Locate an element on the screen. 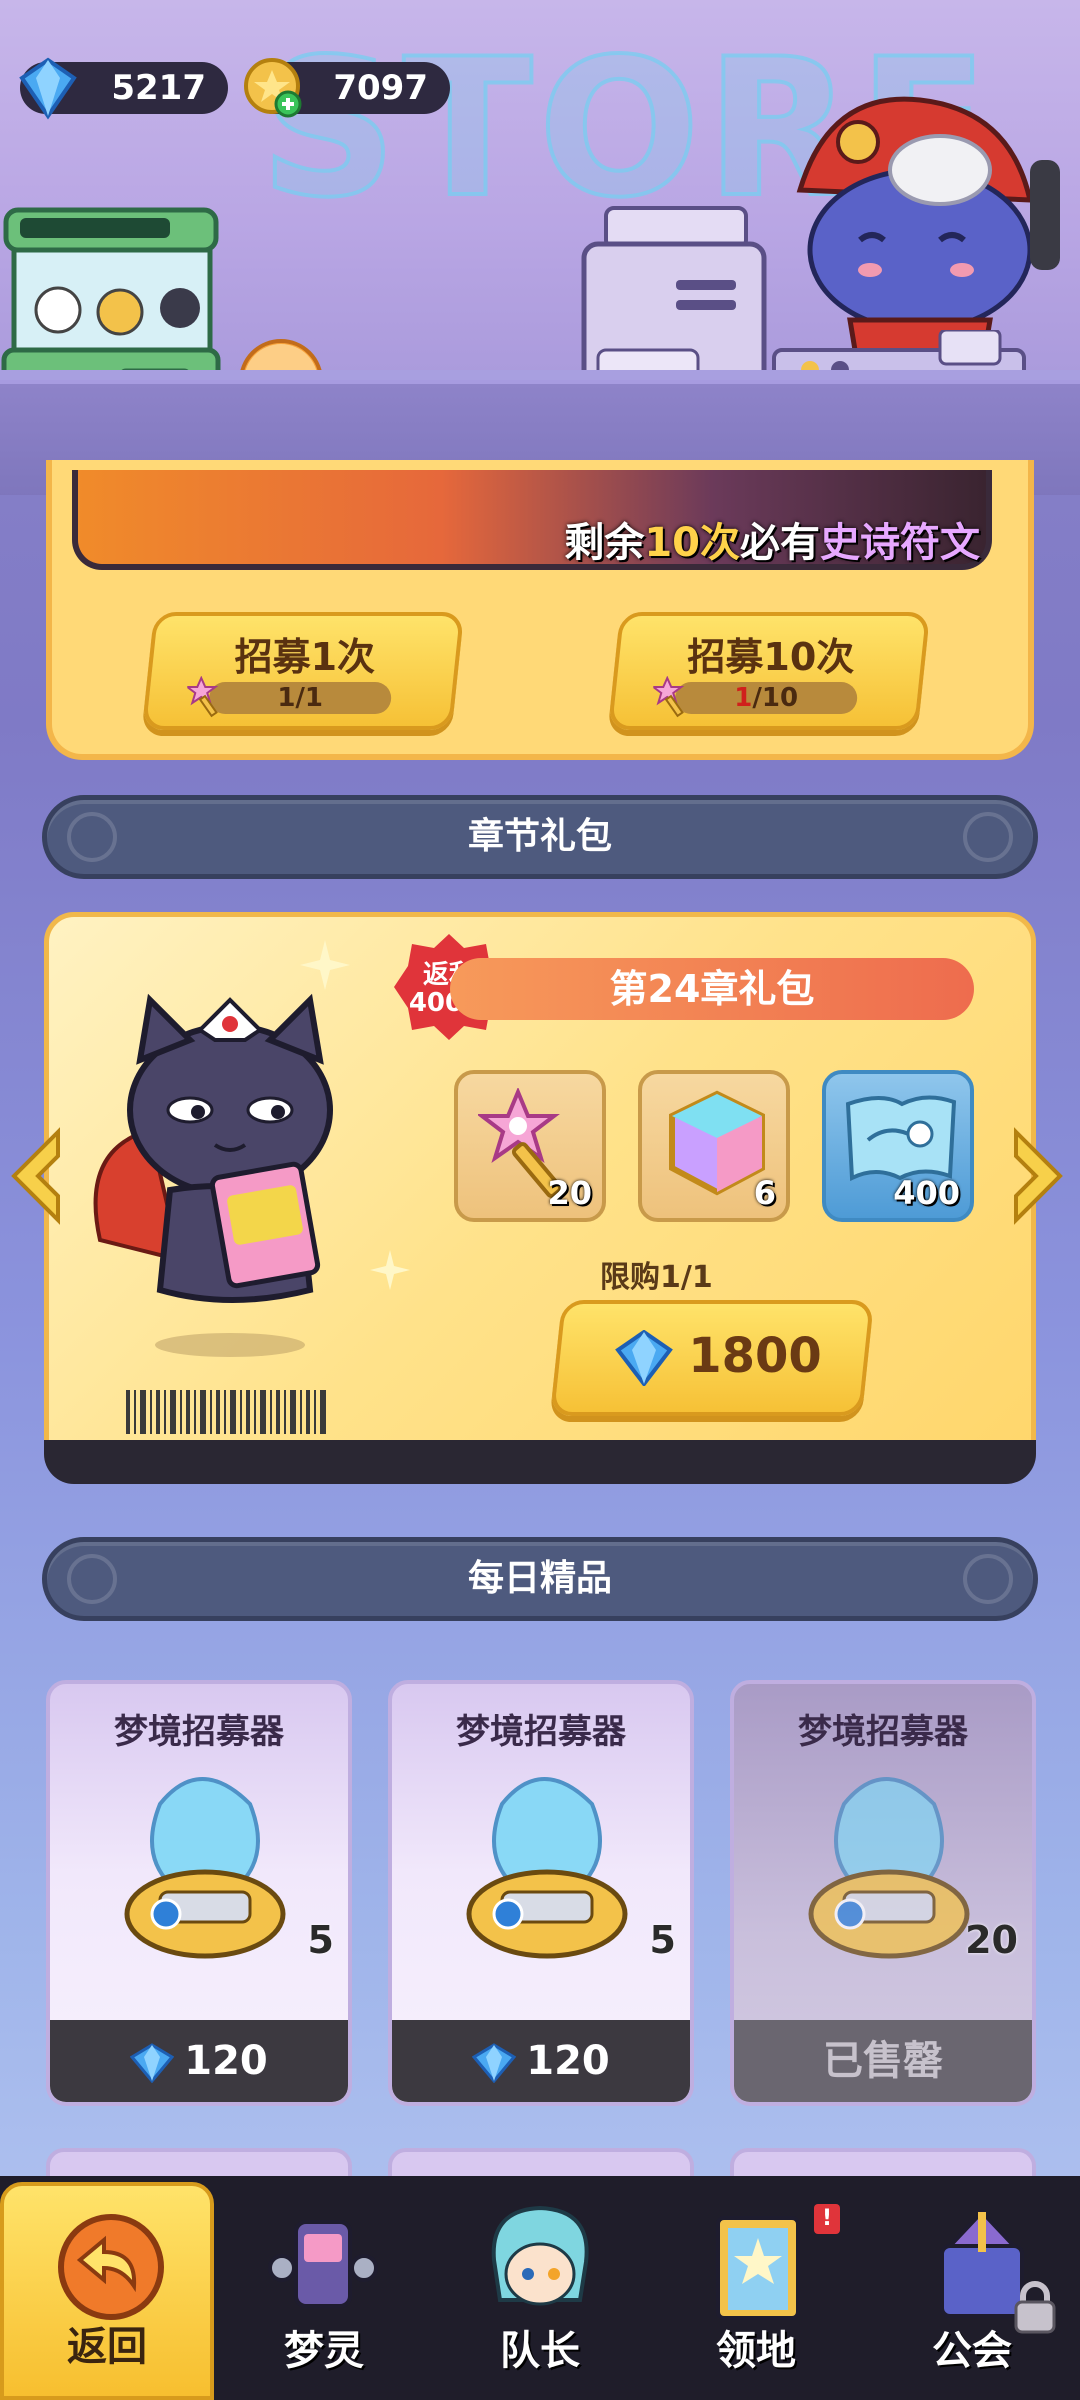 The width and height of the screenshot is (1080, 2400). territory-door-icon is located at coordinates (758, 2268).